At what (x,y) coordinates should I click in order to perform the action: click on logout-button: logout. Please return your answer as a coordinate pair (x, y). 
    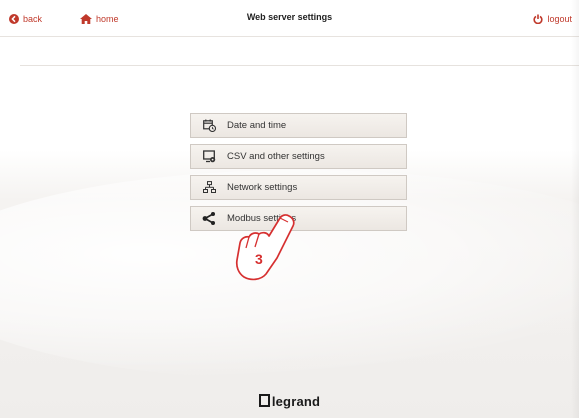
    Looking at the image, I should click on (552, 19).